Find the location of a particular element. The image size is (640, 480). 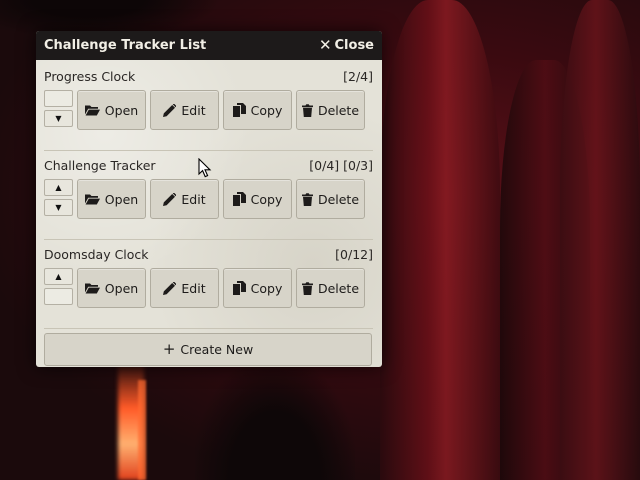

lava-glow is located at coordinates (142, 430).